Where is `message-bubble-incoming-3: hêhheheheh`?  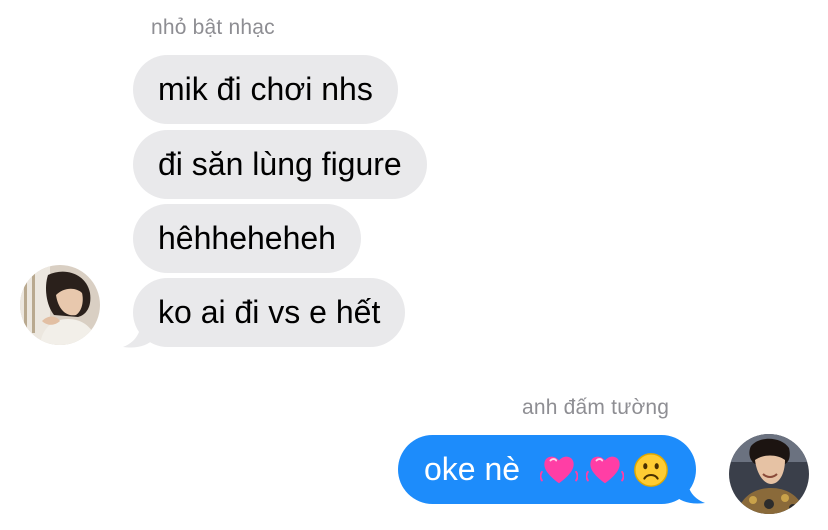 message-bubble-incoming-3: hêhheheheh is located at coordinates (247, 238).